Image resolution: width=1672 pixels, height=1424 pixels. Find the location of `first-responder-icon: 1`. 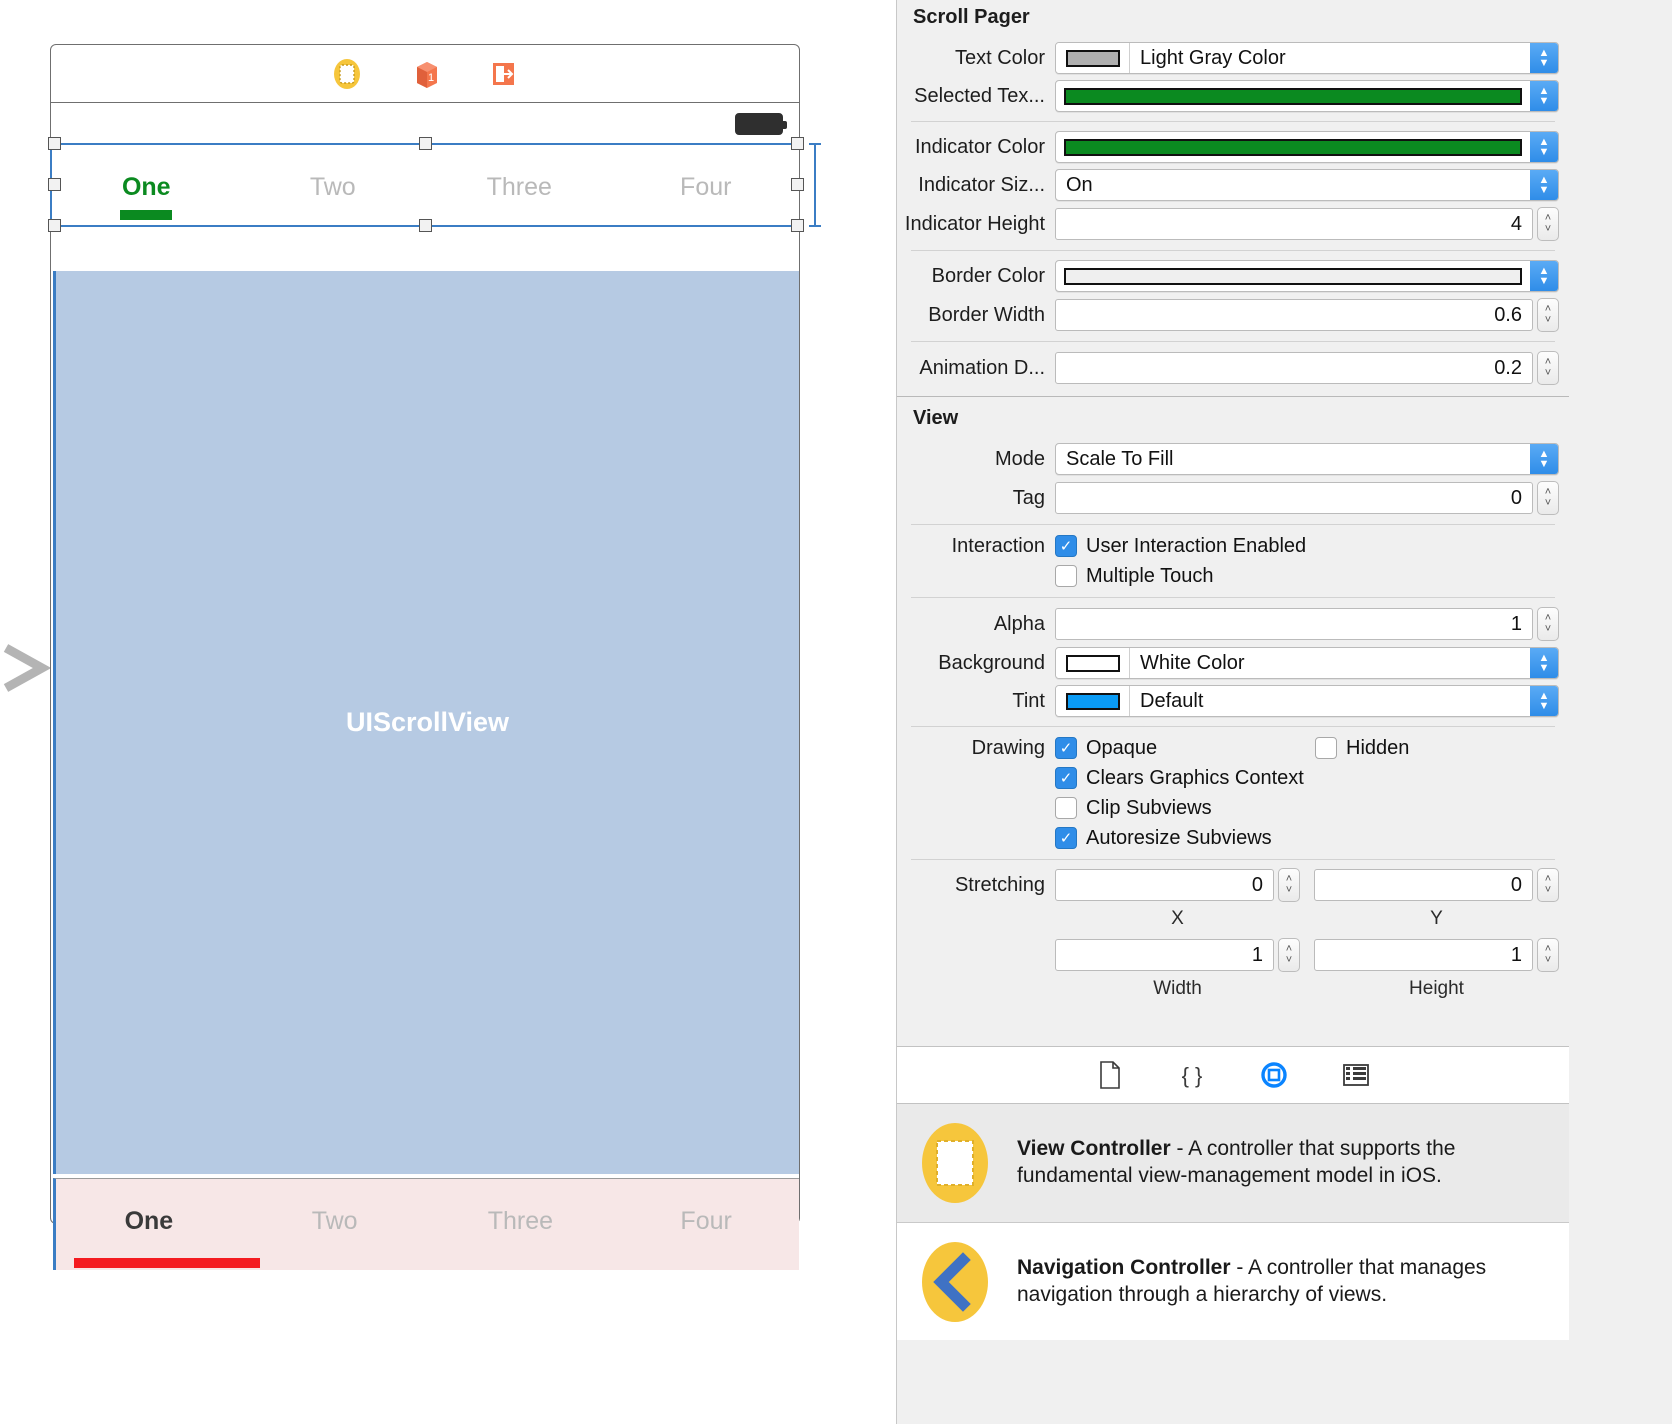

first-responder-icon: 1 is located at coordinates (425, 74).